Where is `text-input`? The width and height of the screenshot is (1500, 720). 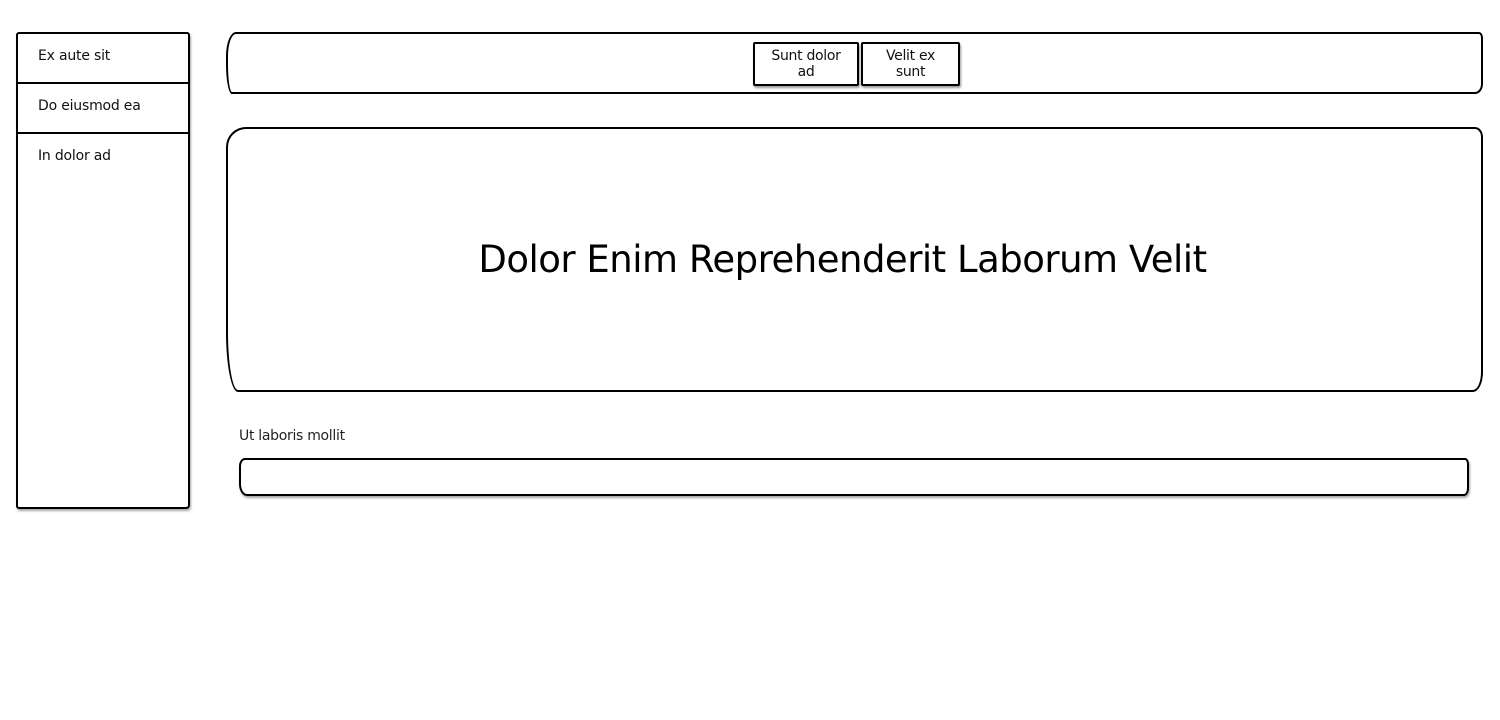 text-input is located at coordinates (854, 477).